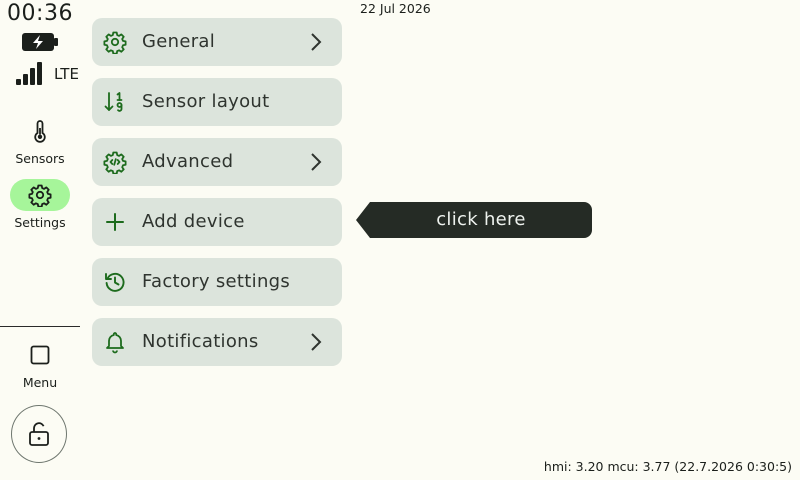  Describe the element at coordinates (29, 73) in the screenshot. I see `signal-strength-icon` at that location.